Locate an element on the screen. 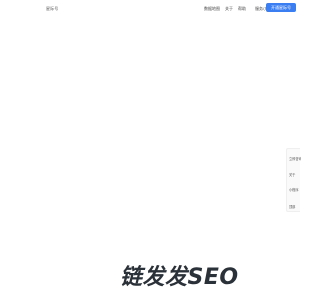  side-item-back-to-top: 顶部 is located at coordinates (295, 206).